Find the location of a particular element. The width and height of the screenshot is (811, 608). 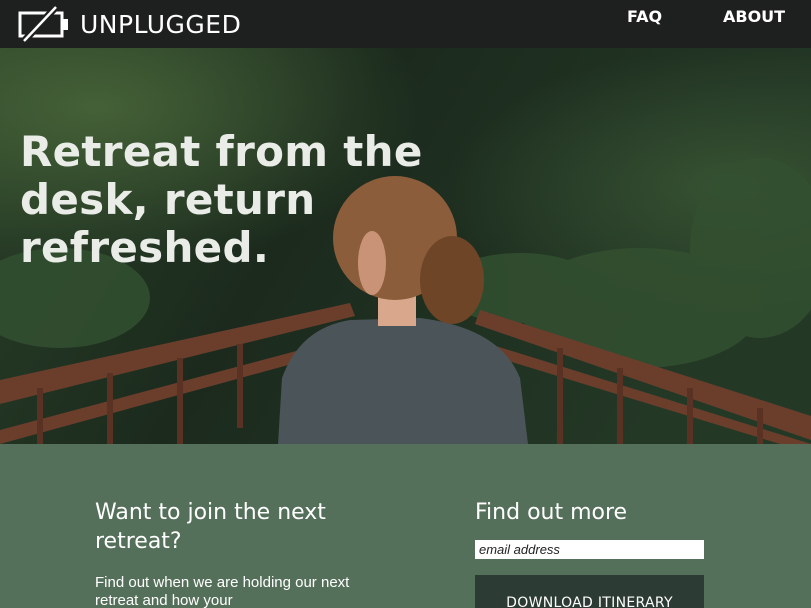

battery-unplugged-icon is located at coordinates (43, 24).